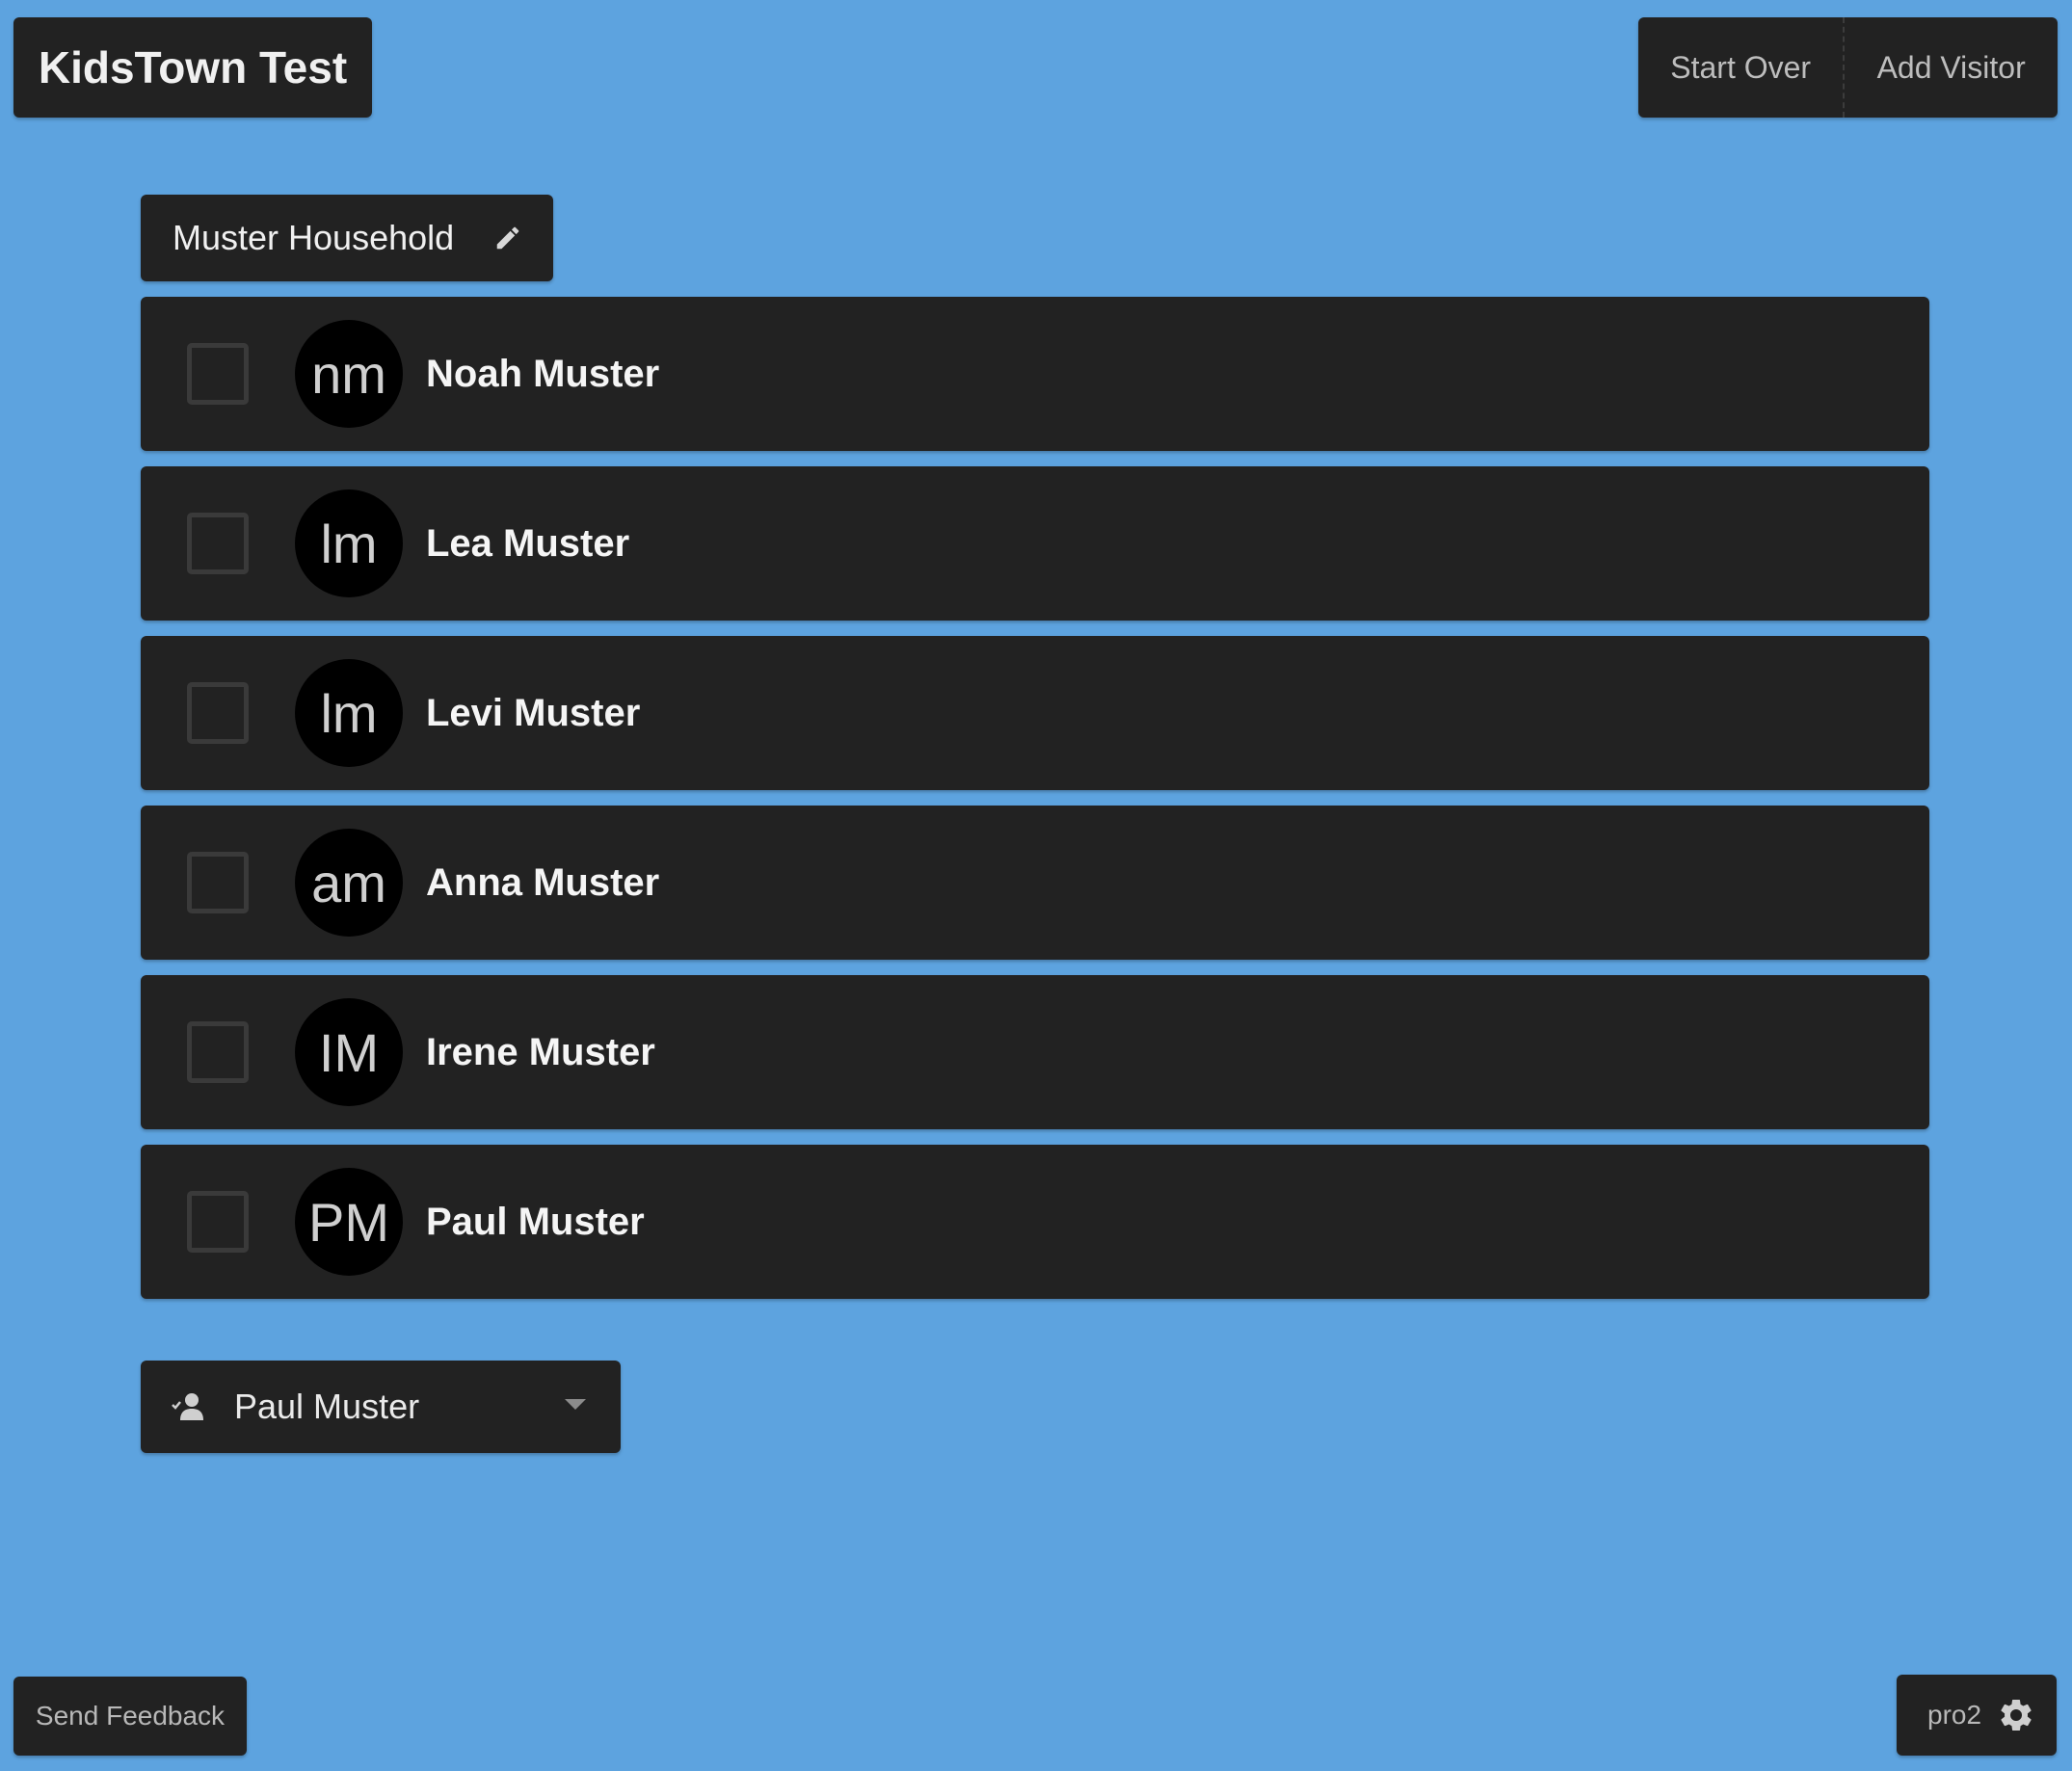  I want to click on station-label: pro2, so click(1954, 1715).